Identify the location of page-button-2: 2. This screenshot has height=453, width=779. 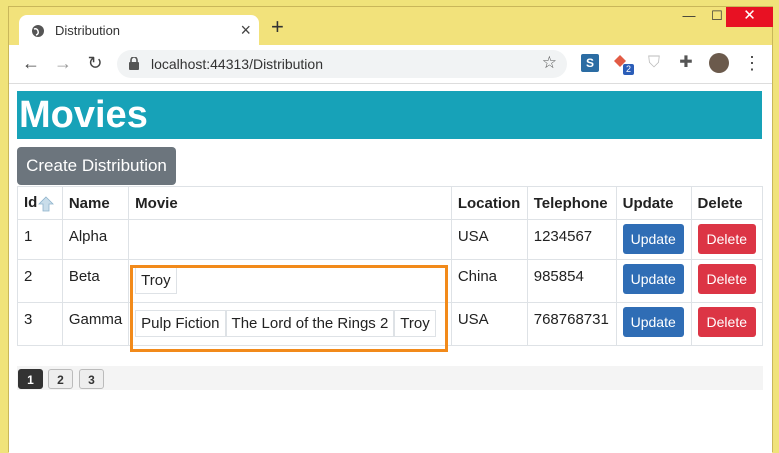
(60, 379).